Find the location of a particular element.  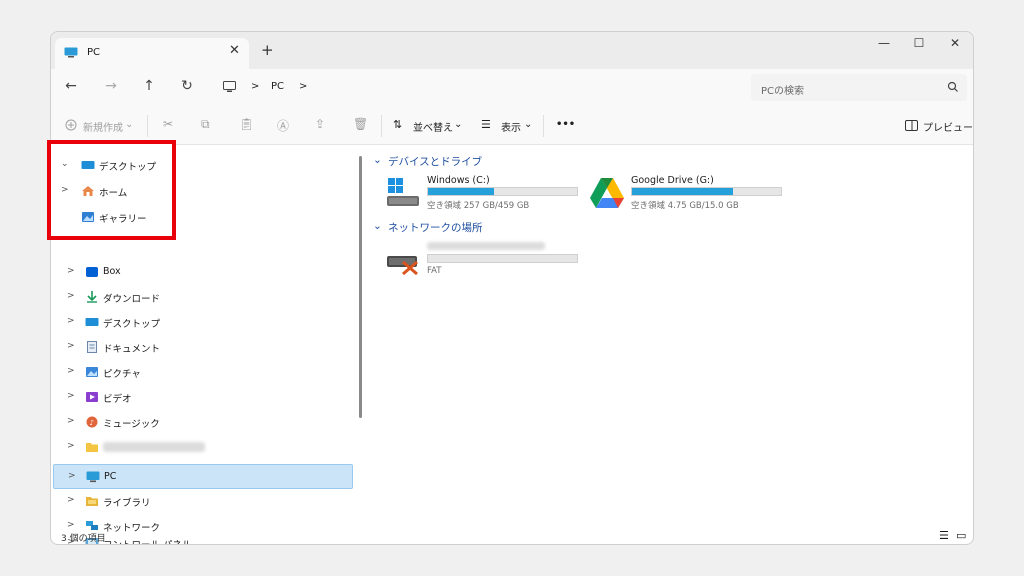

more-options-button: ••• is located at coordinates (565, 124).